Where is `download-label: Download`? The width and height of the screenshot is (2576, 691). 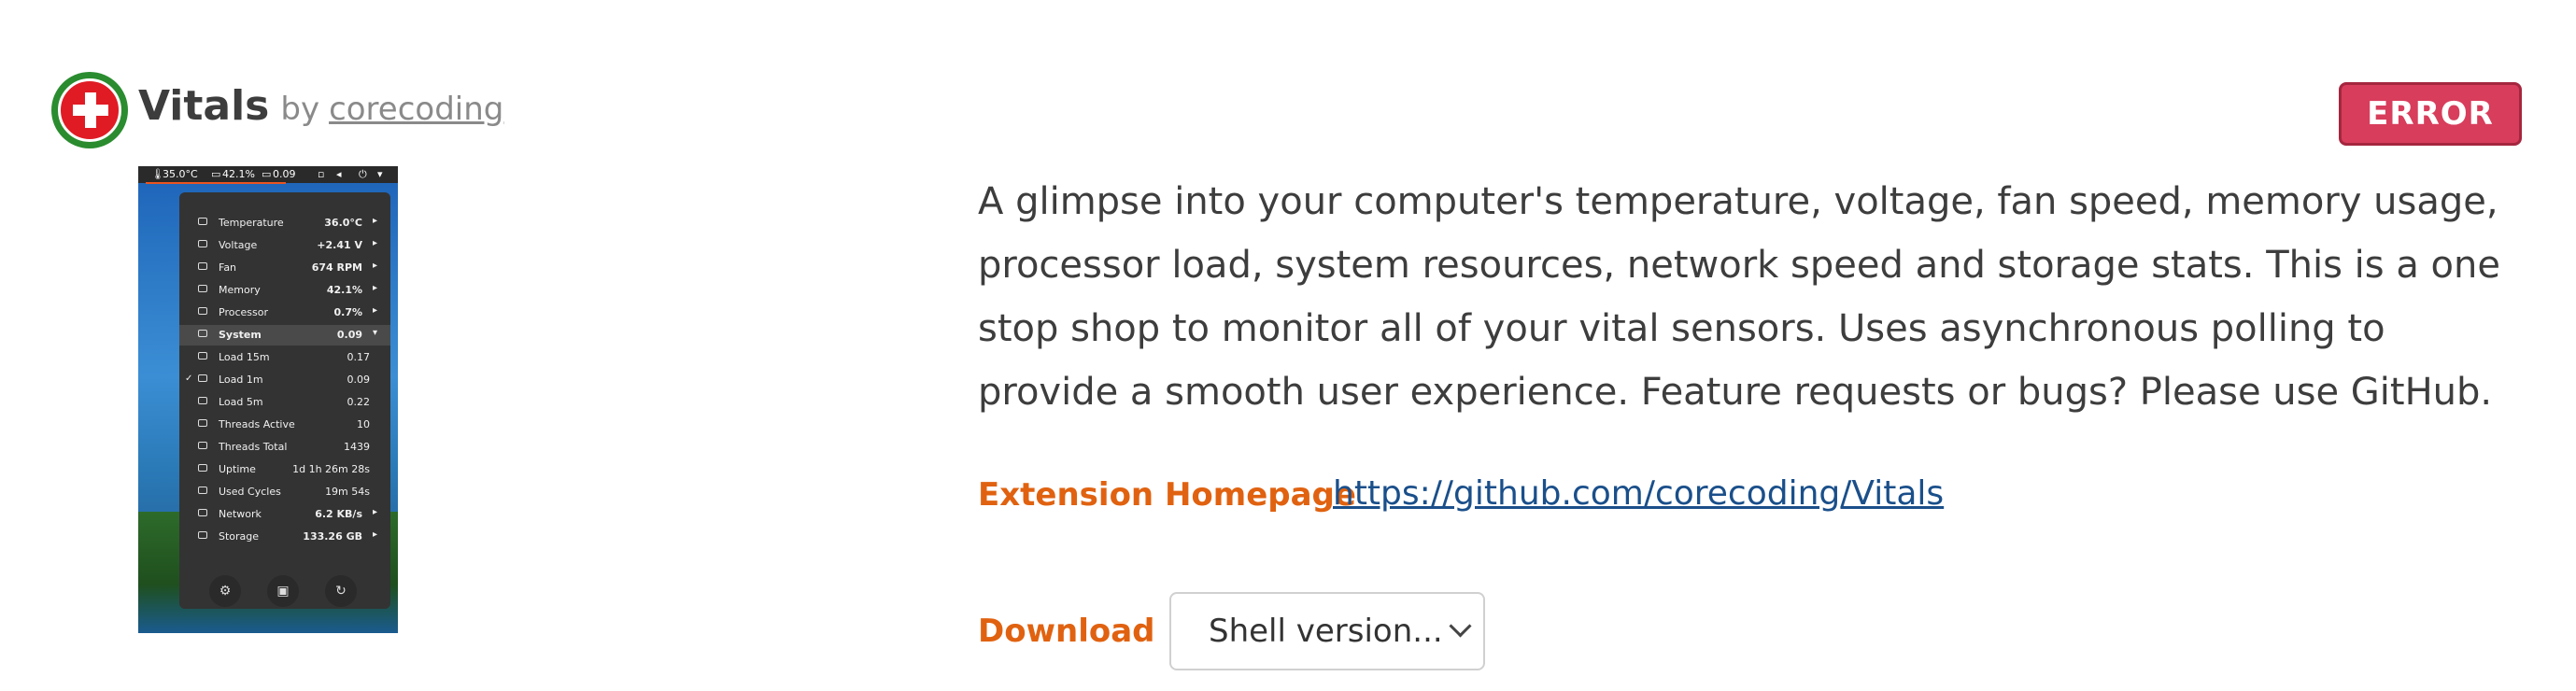 download-label: Download is located at coordinates (1066, 631).